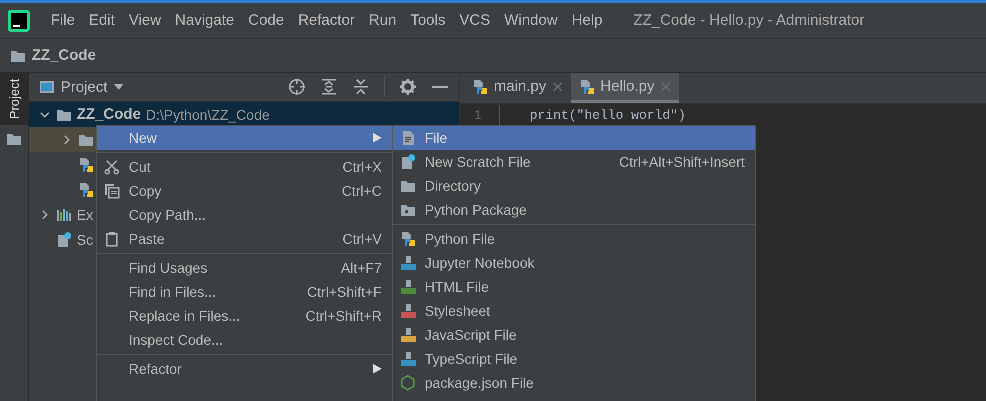  I want to click on shortcut-label: Alt+F7, so click(361, 268).